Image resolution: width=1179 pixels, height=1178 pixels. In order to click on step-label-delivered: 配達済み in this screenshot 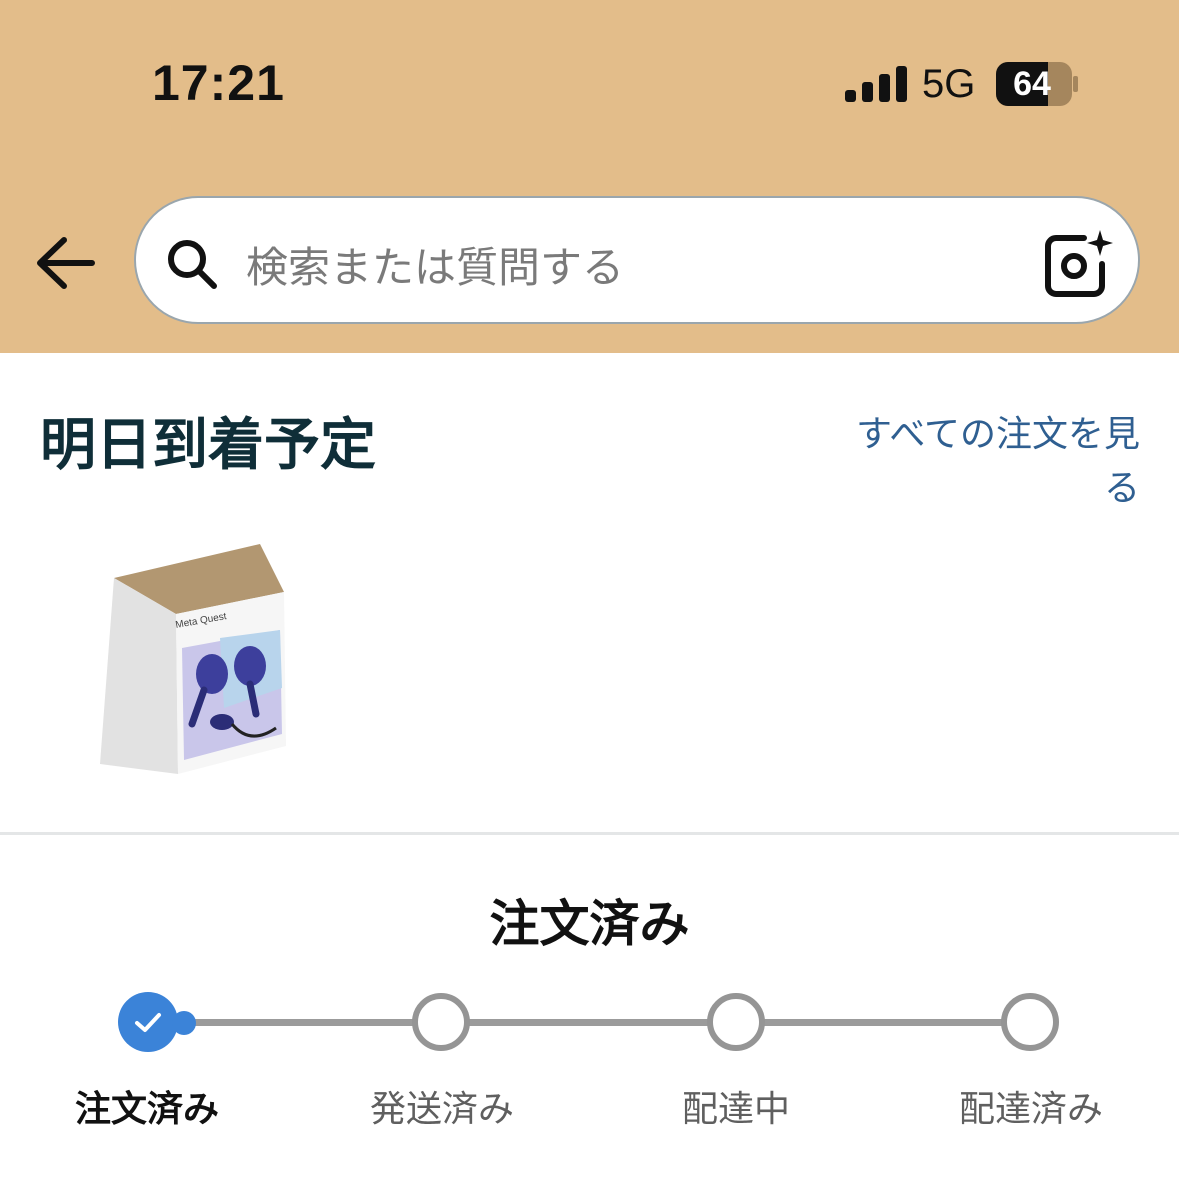, I will do `click(1030, 1109)`.